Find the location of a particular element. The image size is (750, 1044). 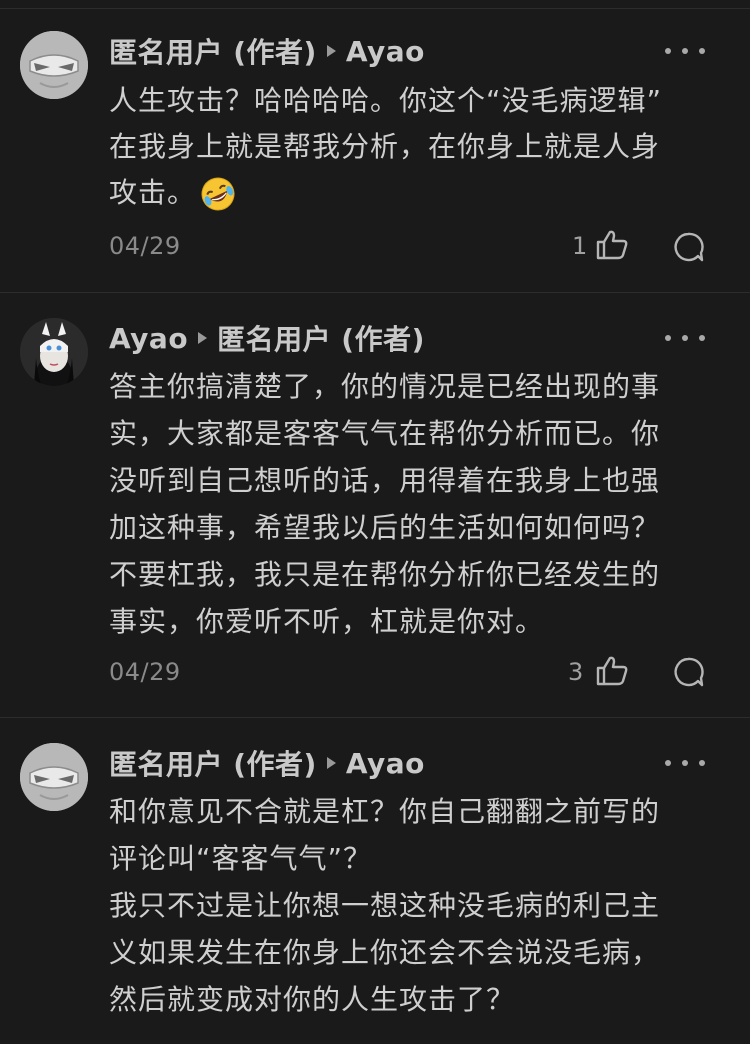

comment-text-line: 答主你搞清楚了，你的情况是已经出现的事 is located at coordinates (385, 386).